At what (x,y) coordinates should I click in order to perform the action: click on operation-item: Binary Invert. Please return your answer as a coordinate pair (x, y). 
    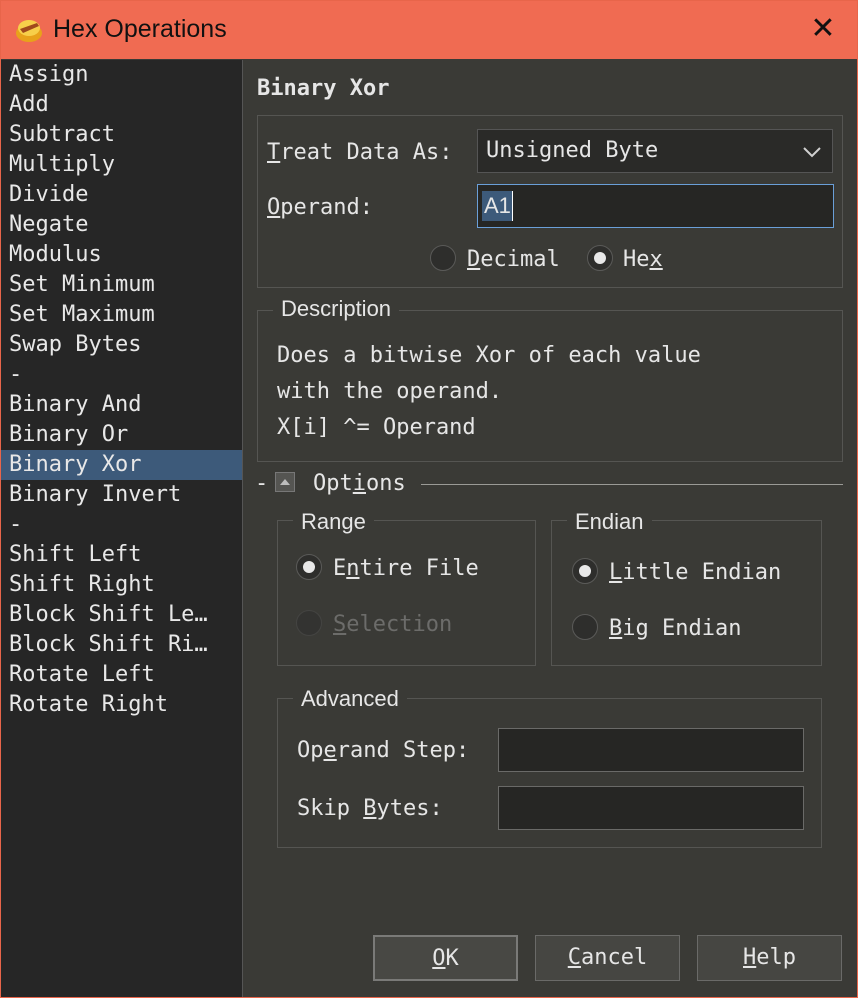
    Looking at the image, I should click on (121, 495).